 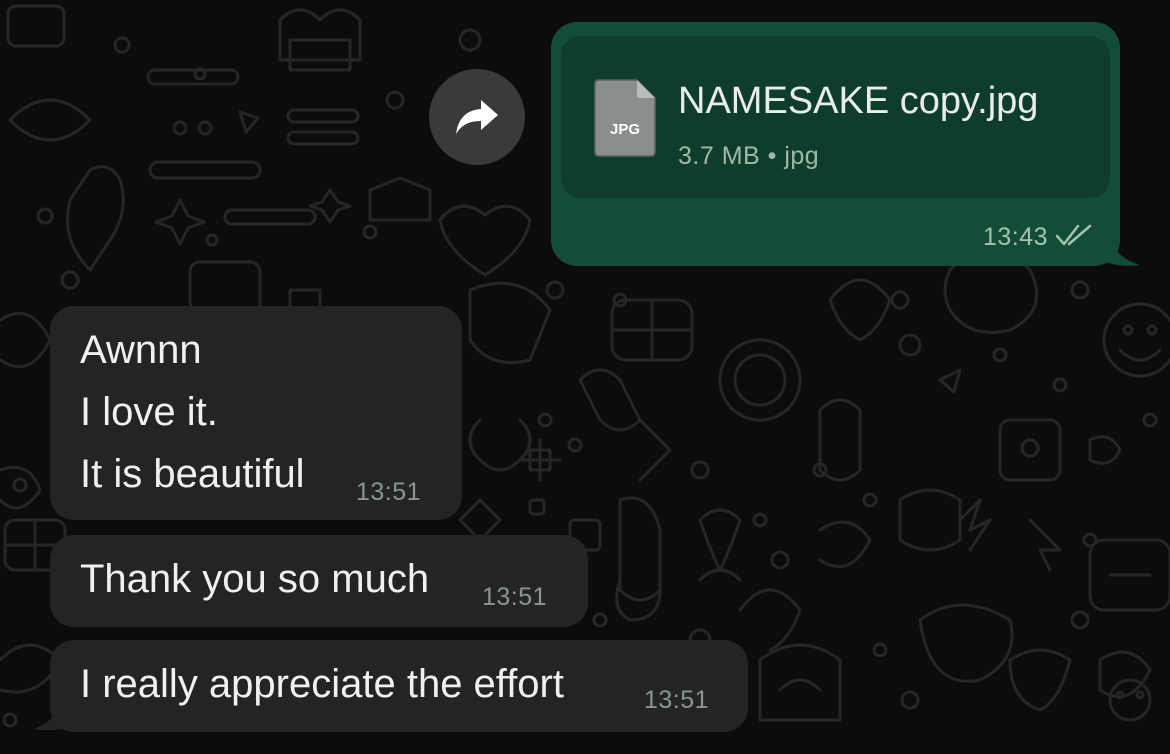 What do you see at coordinates (625, 129) in the screenshot?
I see `file-type-label: JPG` at bounding box center [625, 129].